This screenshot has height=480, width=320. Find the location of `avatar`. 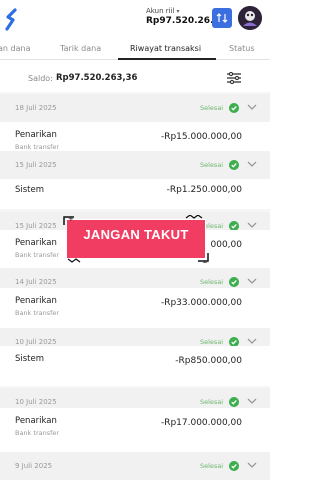

avatar is located at coordinates (250, 18).